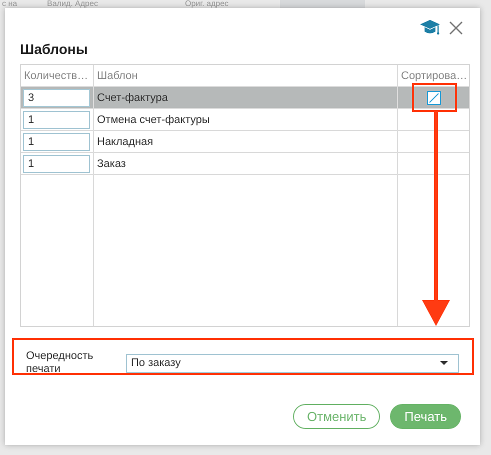 This screenshot has height=455, width=491. Describe the element at coordinates (60, 363) in the screenshot. I see `print-order-label: Очередность печати` at that location.